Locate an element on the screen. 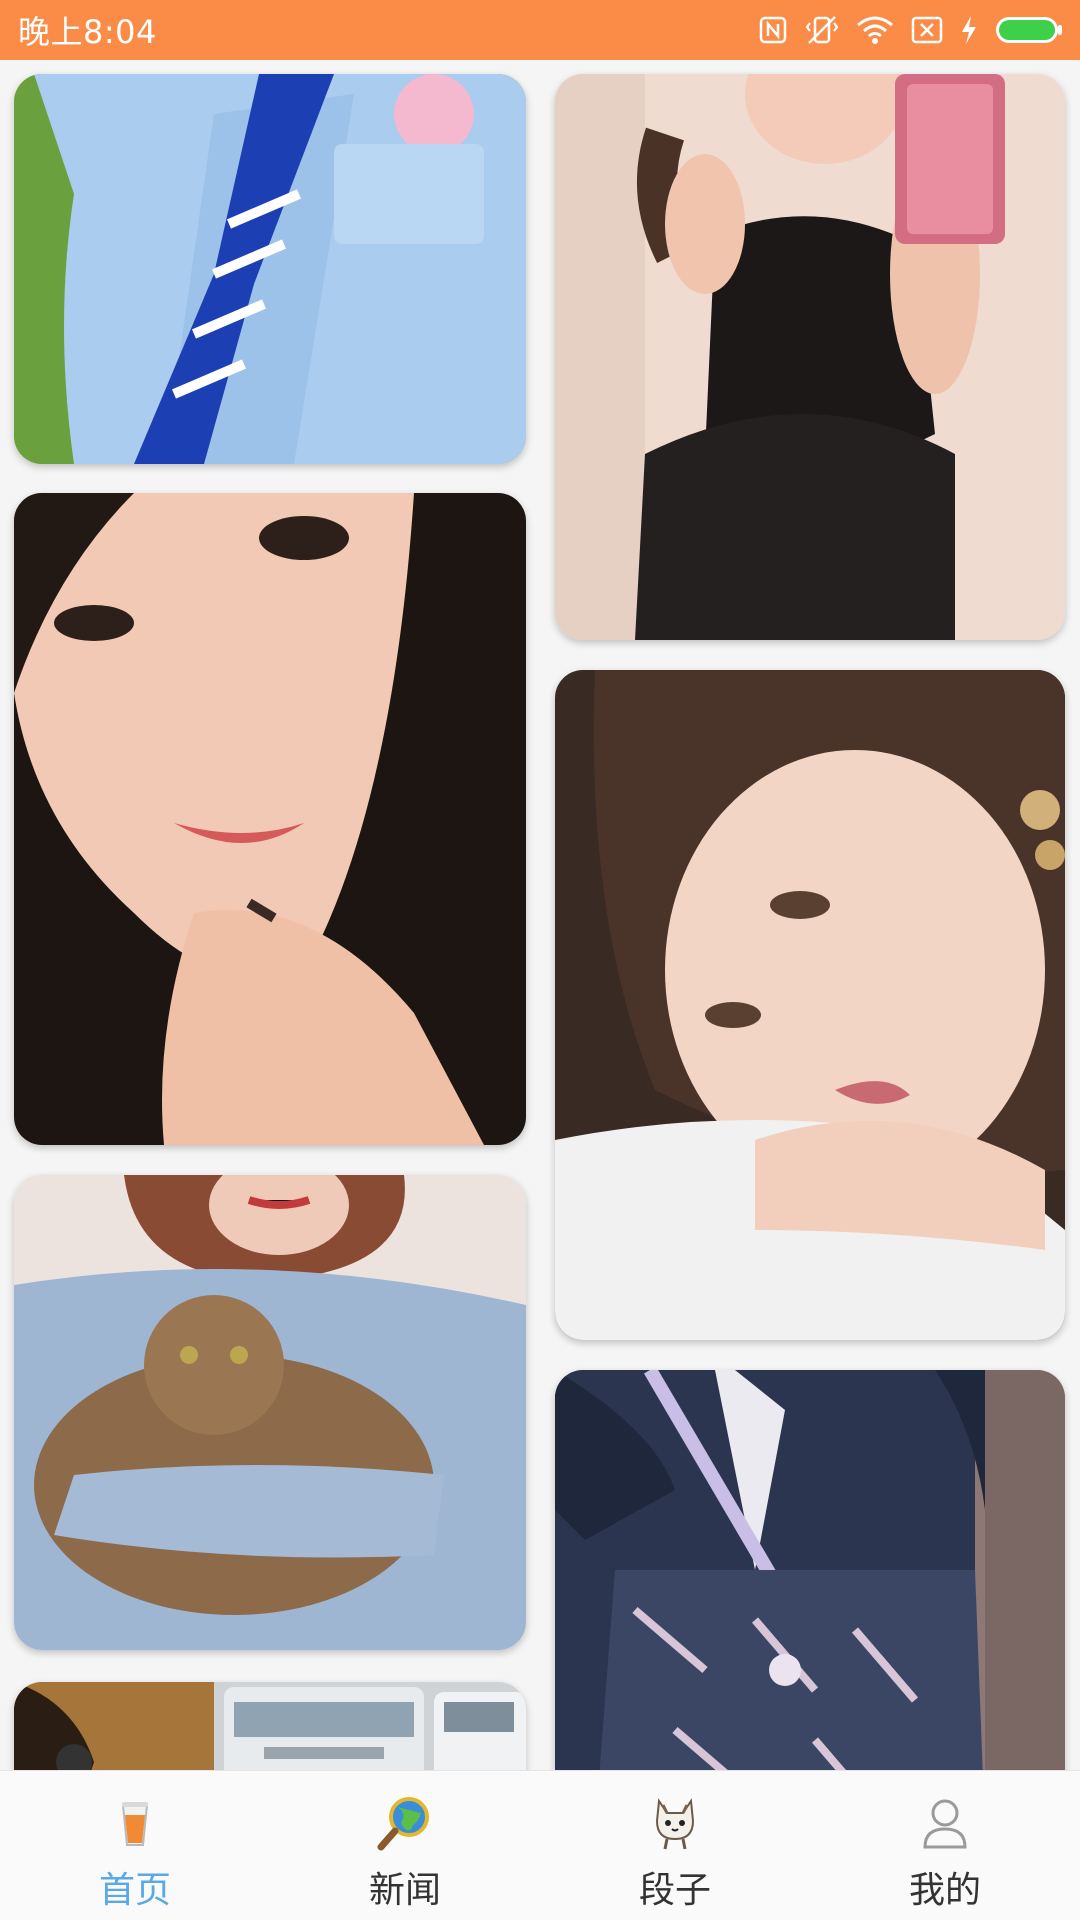 The image size is (1080, 1920). globe-magnifier-icon is located at coordinates (403, 1824).